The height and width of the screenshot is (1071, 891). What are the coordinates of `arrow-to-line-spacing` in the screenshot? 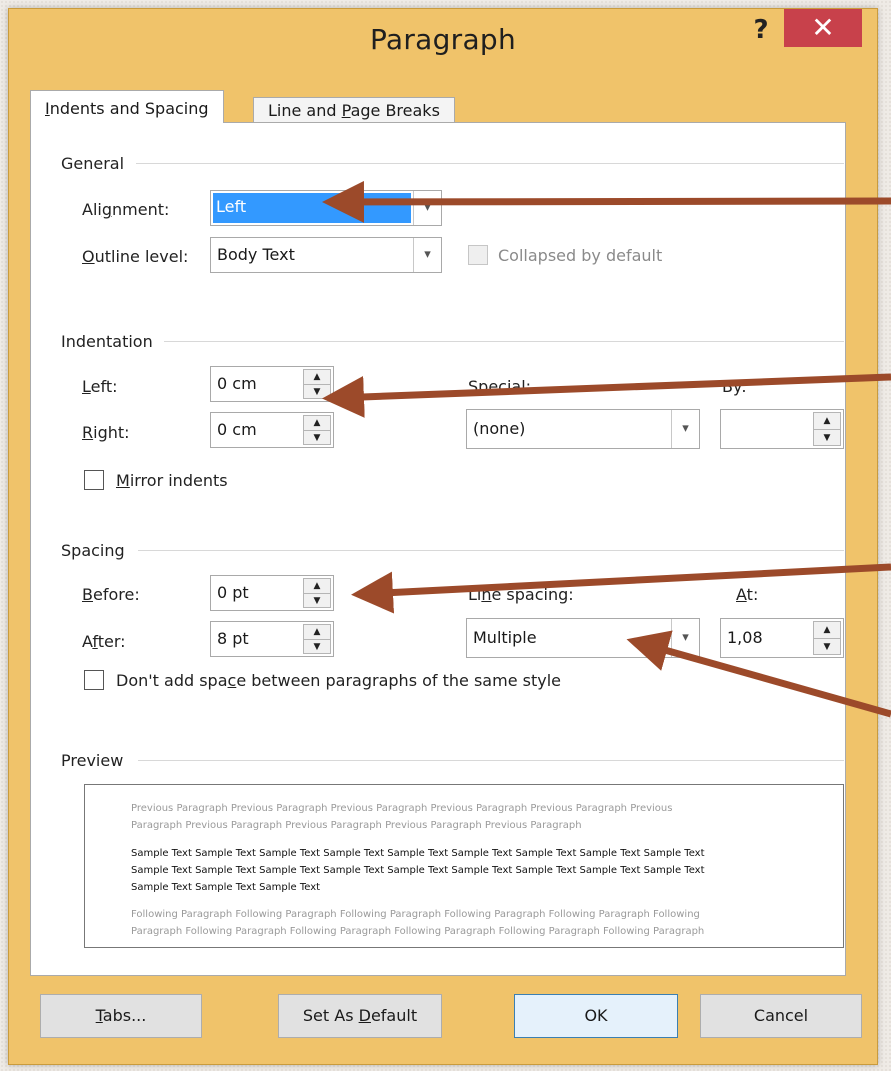 It's located at (758, 674).